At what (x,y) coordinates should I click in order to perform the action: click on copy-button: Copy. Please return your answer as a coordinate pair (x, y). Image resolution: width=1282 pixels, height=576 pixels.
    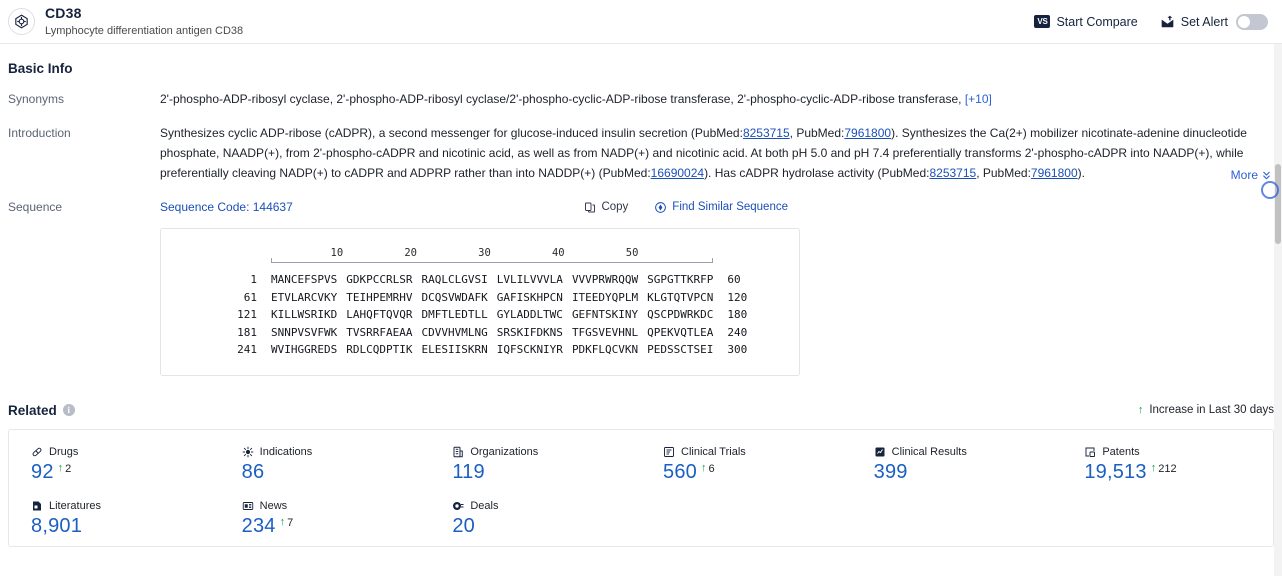
    Looking at the image, I should click on (606, 207).